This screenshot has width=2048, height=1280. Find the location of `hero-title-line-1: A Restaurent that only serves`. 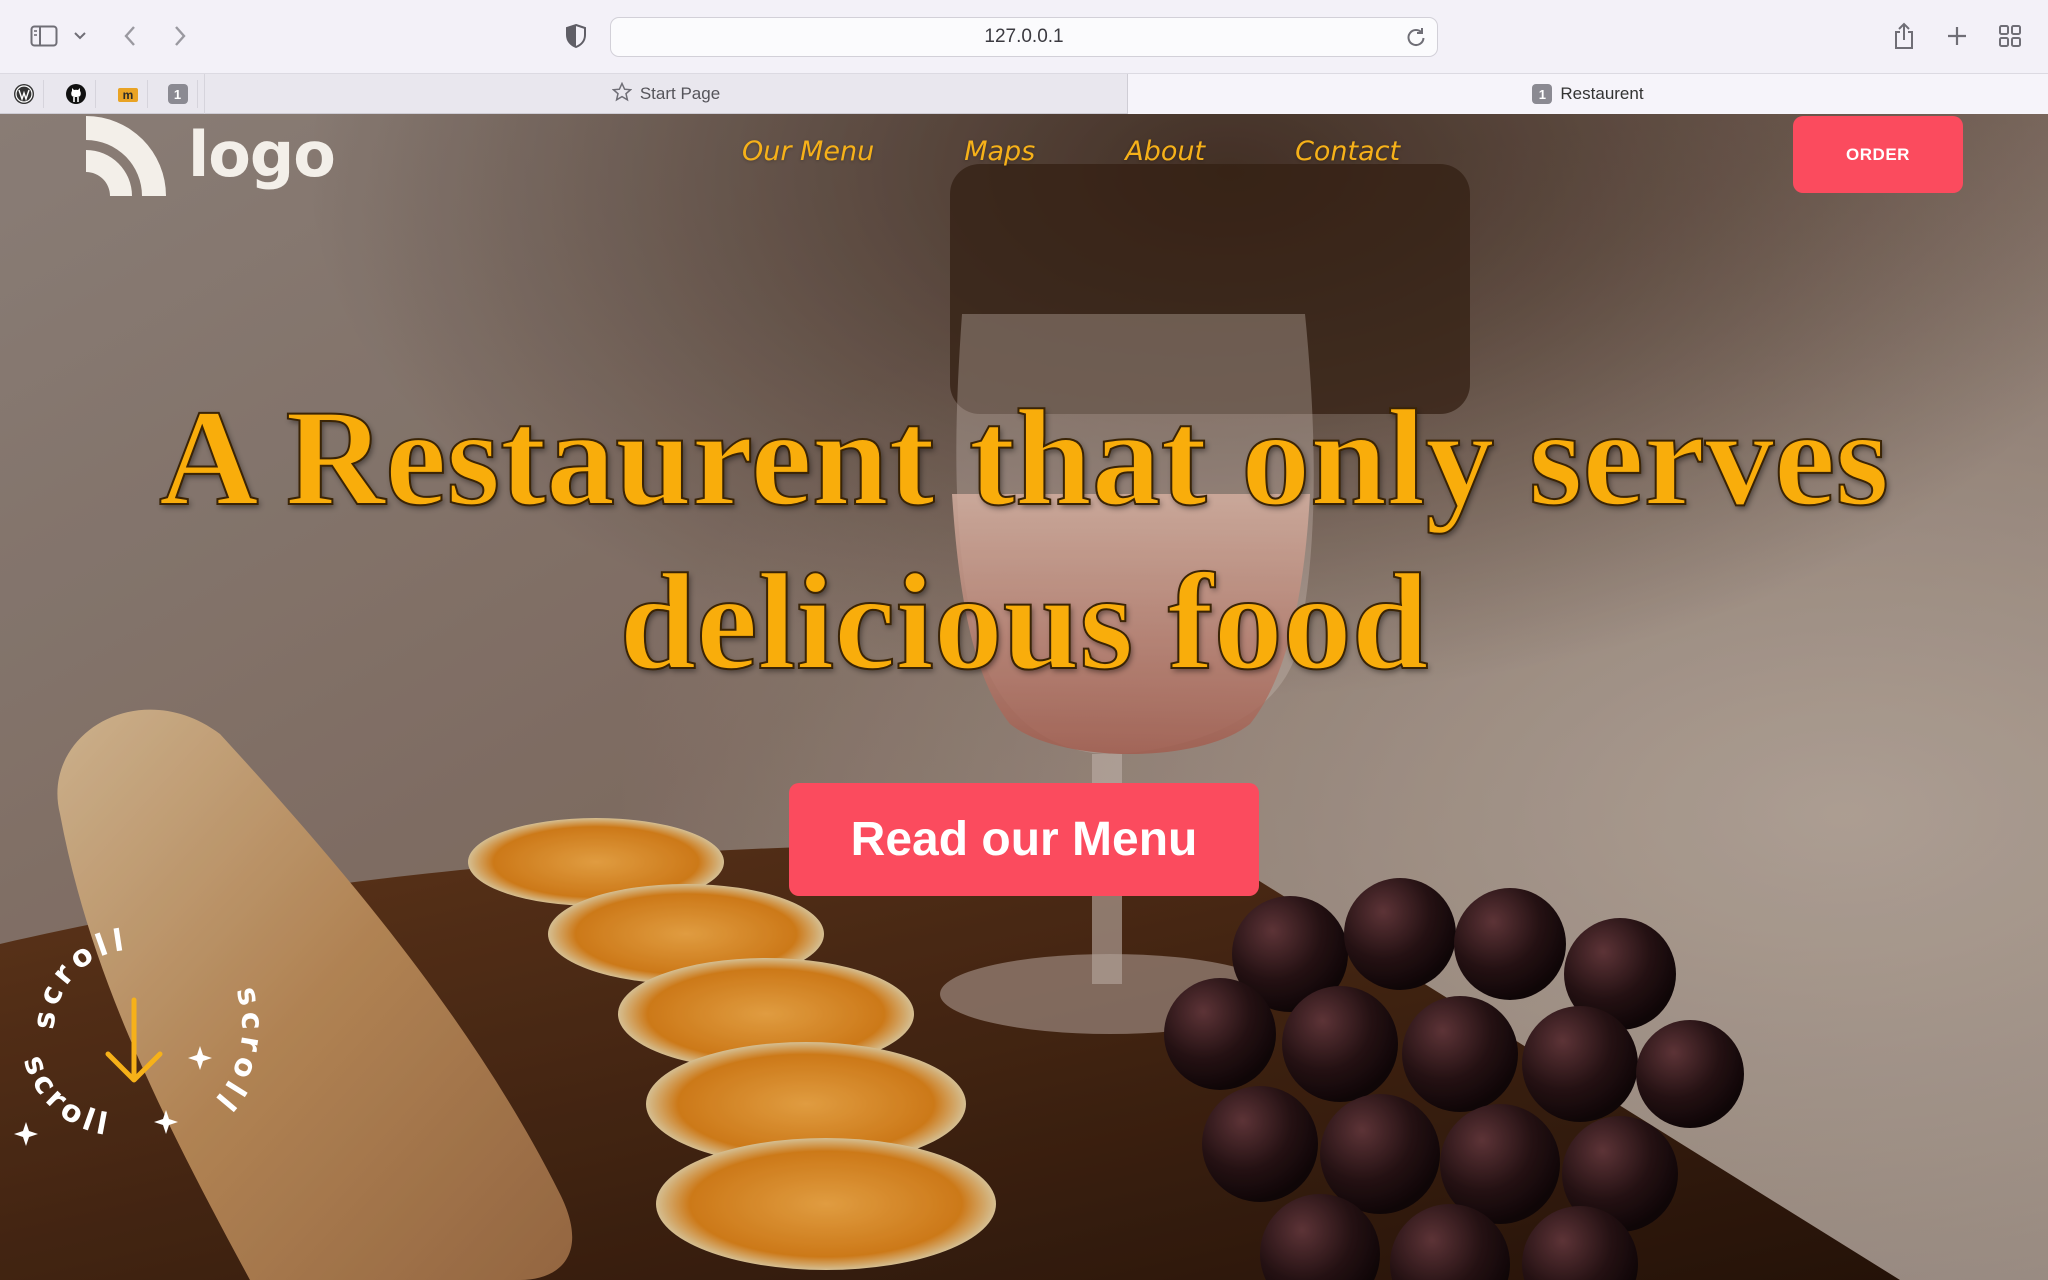

hero-title-line-1: A Restaurent that only serves is located at coordinates (1024, 457).